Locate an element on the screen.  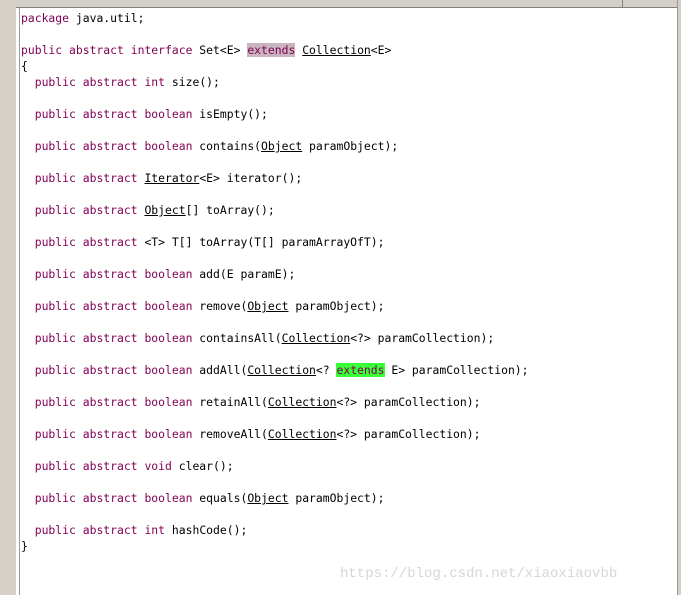
code-line: public abstract Object[] toArray(); is located at coordinates (148, 210).